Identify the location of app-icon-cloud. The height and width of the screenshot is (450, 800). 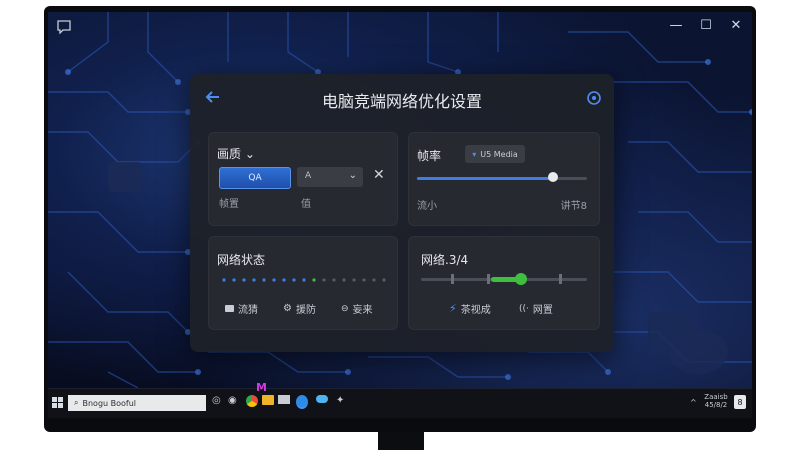
(322, 399).